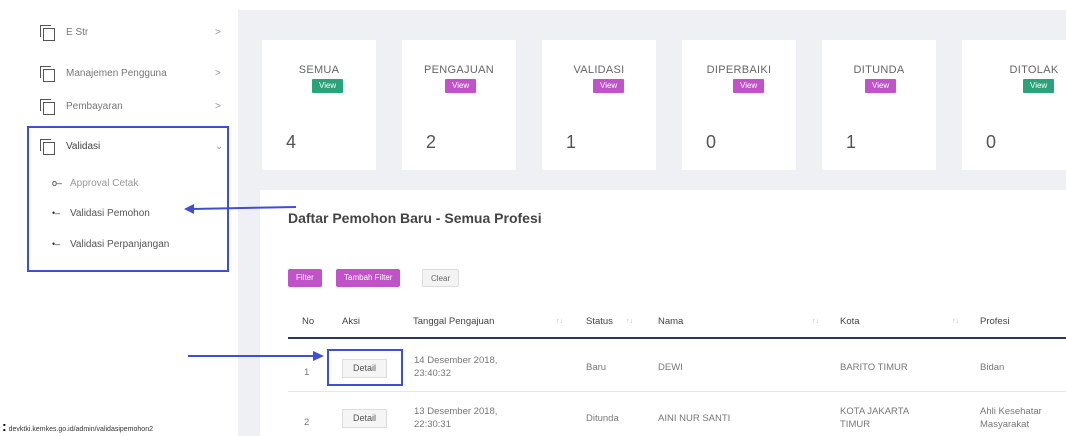  What do you see at coordinates (307, 372) in the screenshot?
I see `cell-no: 1` at bounding box center [307, 372].